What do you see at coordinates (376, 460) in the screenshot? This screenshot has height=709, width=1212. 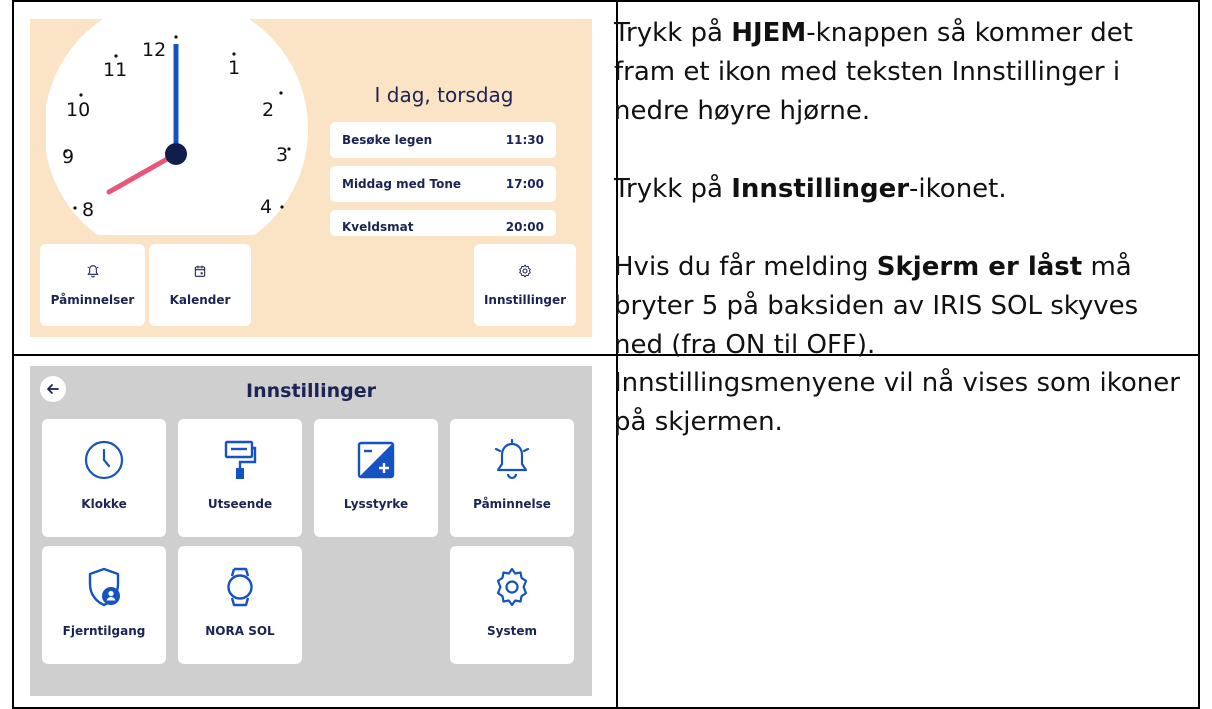 I see `brightness-icon` at bounding box center [376, 460].